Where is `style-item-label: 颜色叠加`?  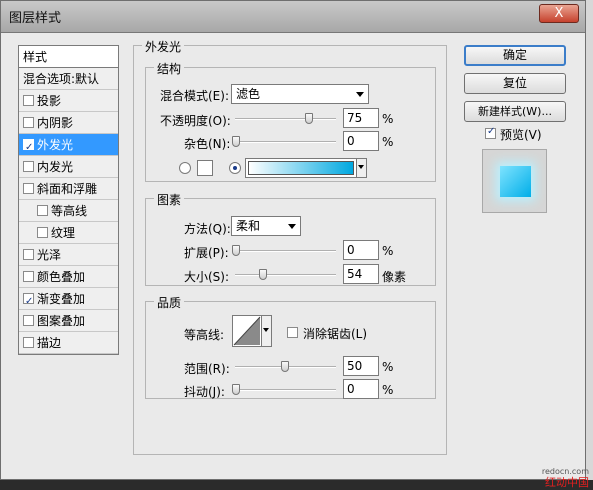
style-item-label: 颜色叠加 is located at coordinates (61, 277).